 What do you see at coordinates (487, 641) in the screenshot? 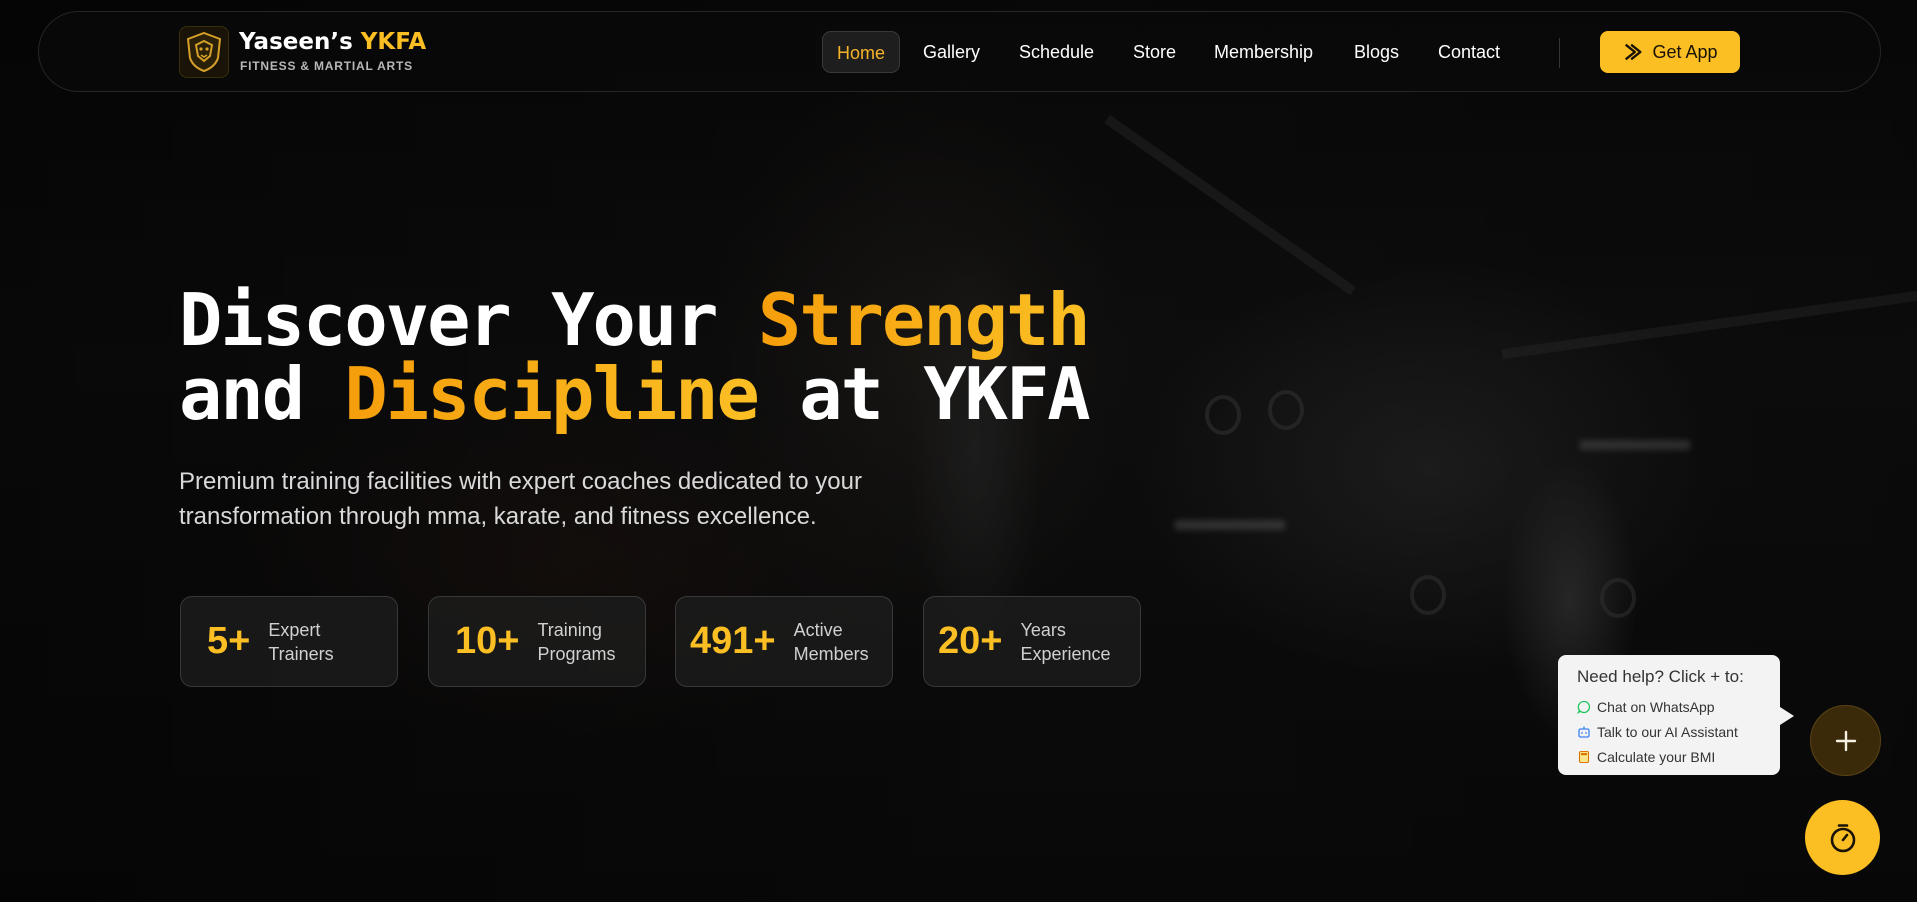
I see `stat-value: 10+` at bounding box center [487, 641].